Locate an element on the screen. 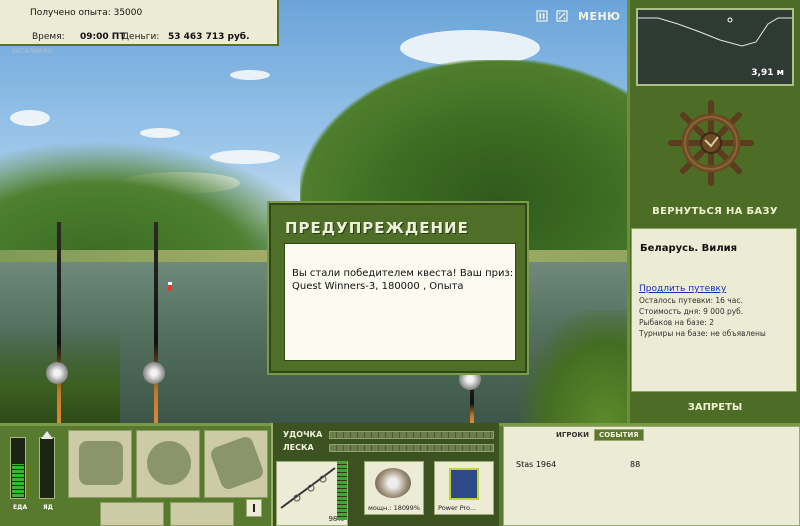  tab-events: СОБЫТИЯ is located at coordinates (619, 435).